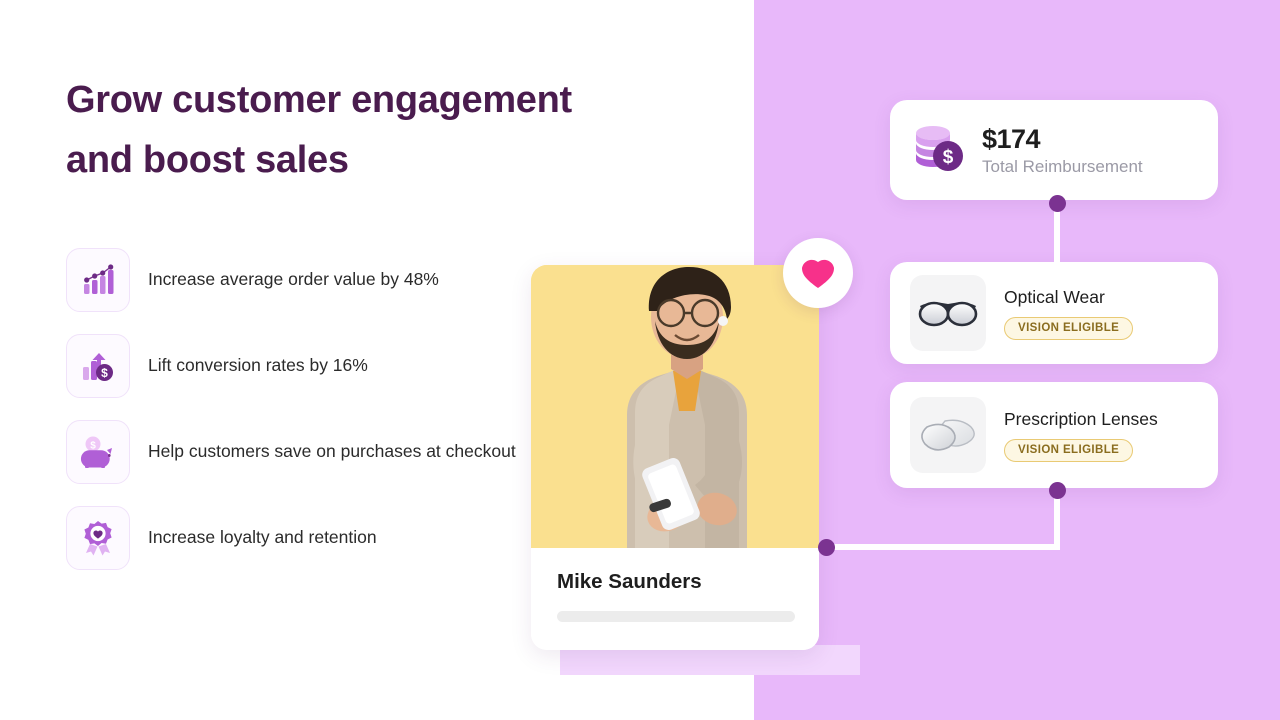 Image resolution: width=1280 pixels, height=720 pixels. I want to click on bar-chart-growth-icon, so click(98, 280).